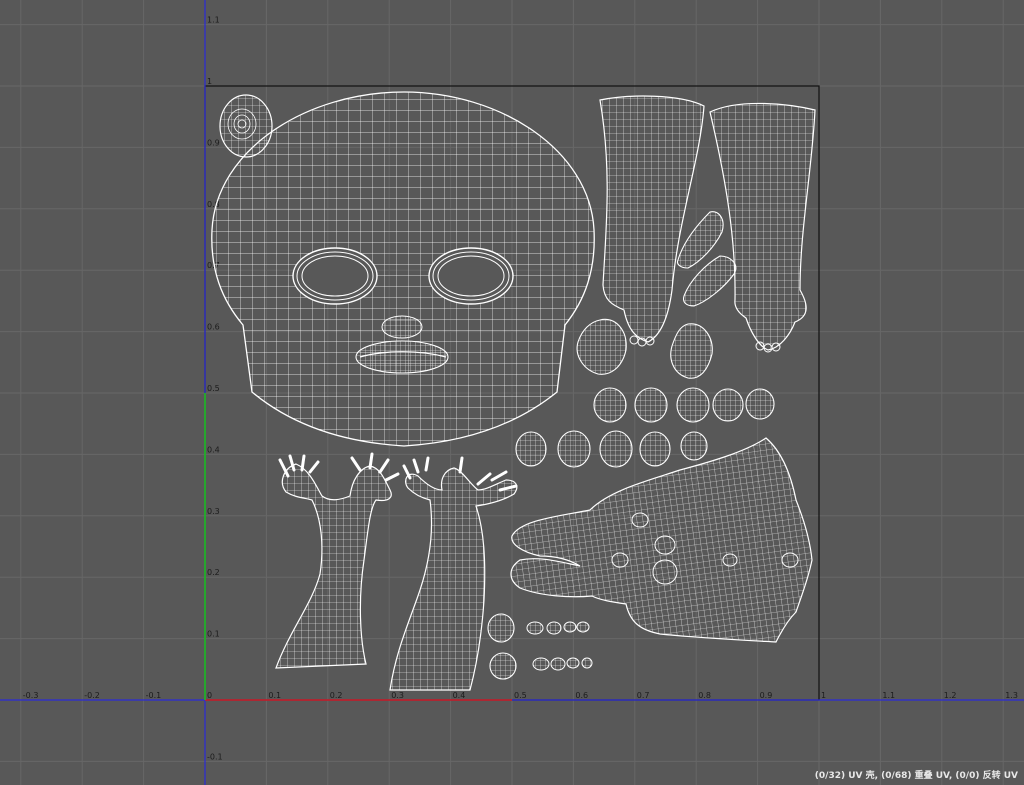  What do you see at coordinates (704, 695) in the screenshot?
I see `x-tick-label: 0.8` at bounding box center [704, 695].